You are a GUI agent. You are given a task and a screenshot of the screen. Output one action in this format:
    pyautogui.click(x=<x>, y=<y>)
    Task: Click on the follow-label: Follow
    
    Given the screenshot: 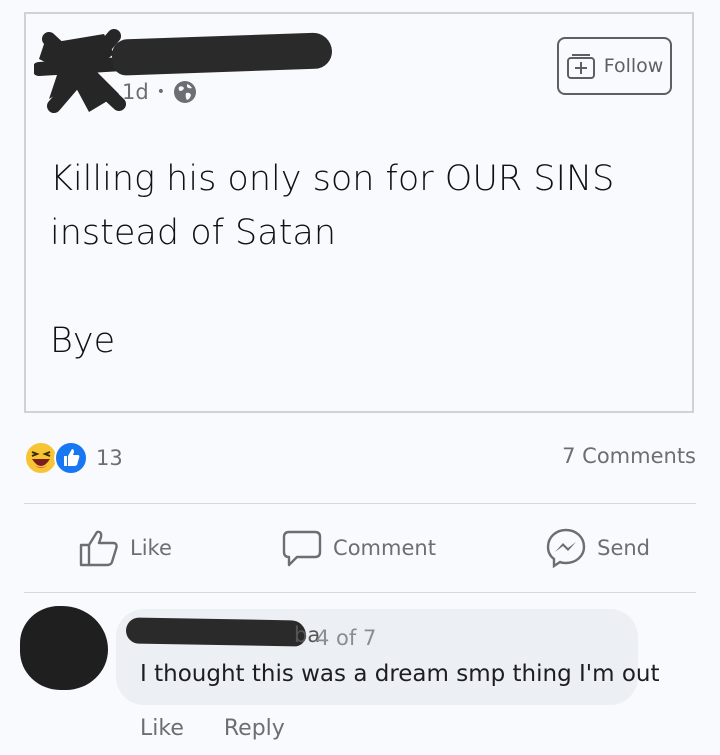 What is the action you would take?
    pyautogui.click(x=633, y=66)
    